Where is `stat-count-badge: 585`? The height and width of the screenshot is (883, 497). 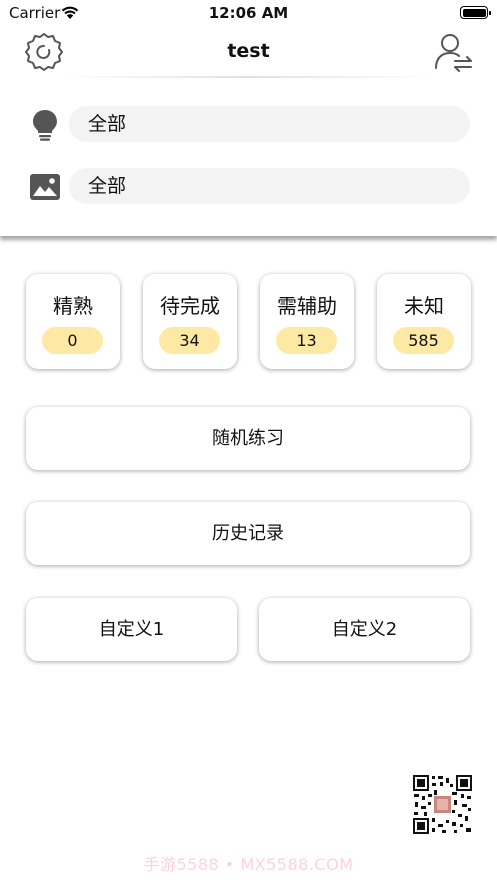 stat-count-badge: 585 is located at coordinates (423, 340).